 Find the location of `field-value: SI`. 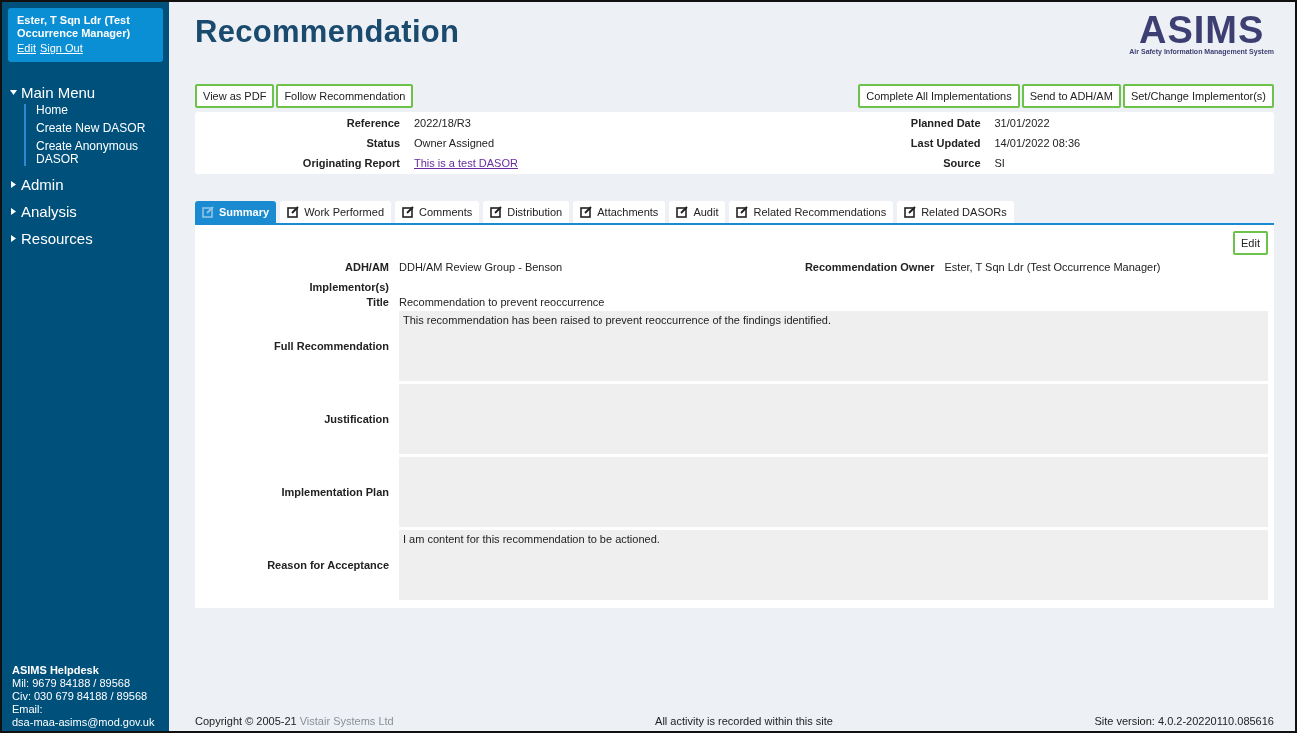

field-value: SI is located at coordinates (1000, 163).